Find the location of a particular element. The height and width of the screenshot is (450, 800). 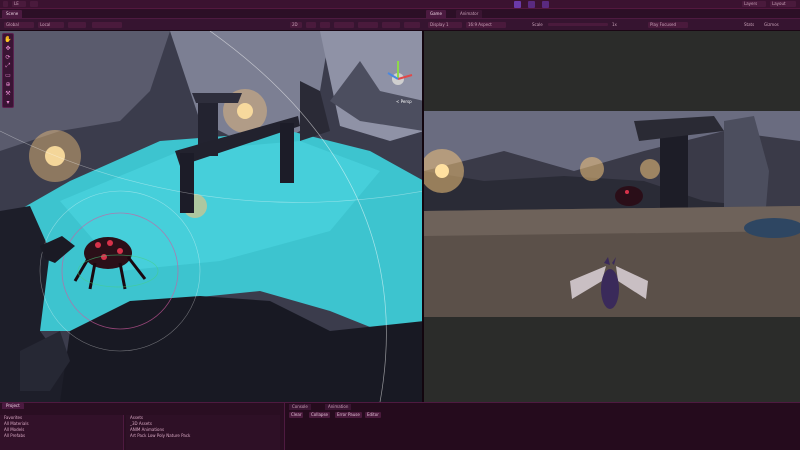

view-mode-label: 2D is located at coordinates (295, 24).